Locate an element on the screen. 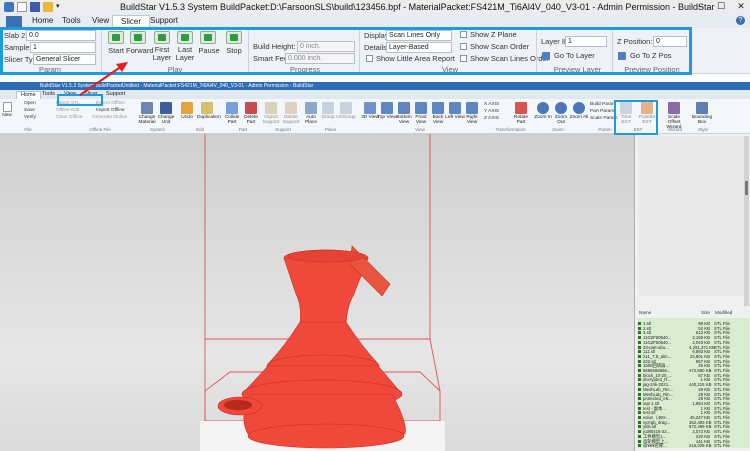  part-param-button: Part Param is located at coordinates (602, 111).